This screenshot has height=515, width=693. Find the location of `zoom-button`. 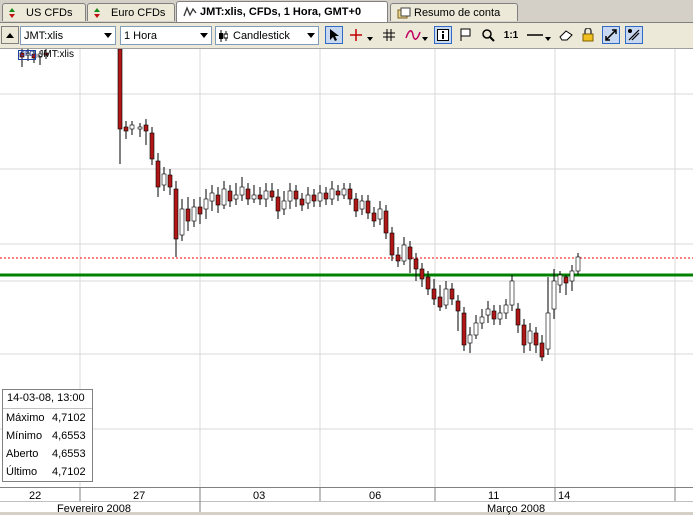

zoom-button is located at coordinates (488, 35).